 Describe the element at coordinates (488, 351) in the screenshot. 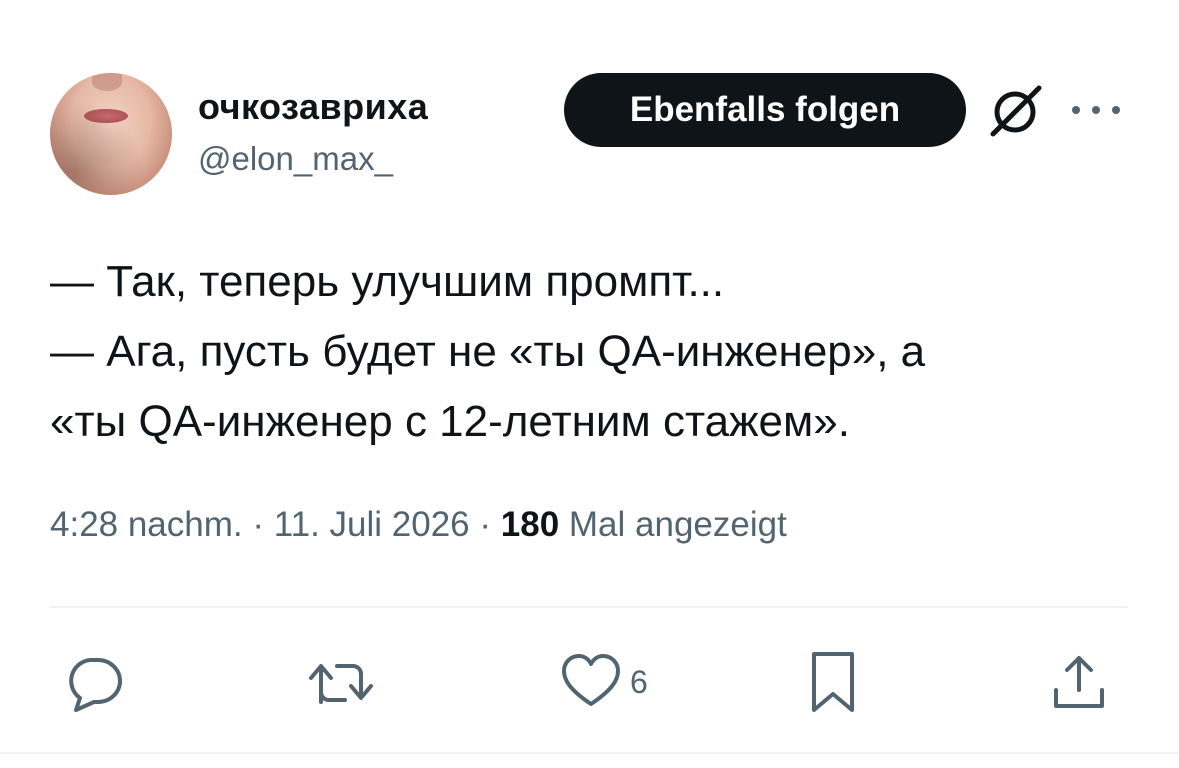

I see `tweet-line: — Ага, пусть будет не «ты QA-инженер», а` at that location.